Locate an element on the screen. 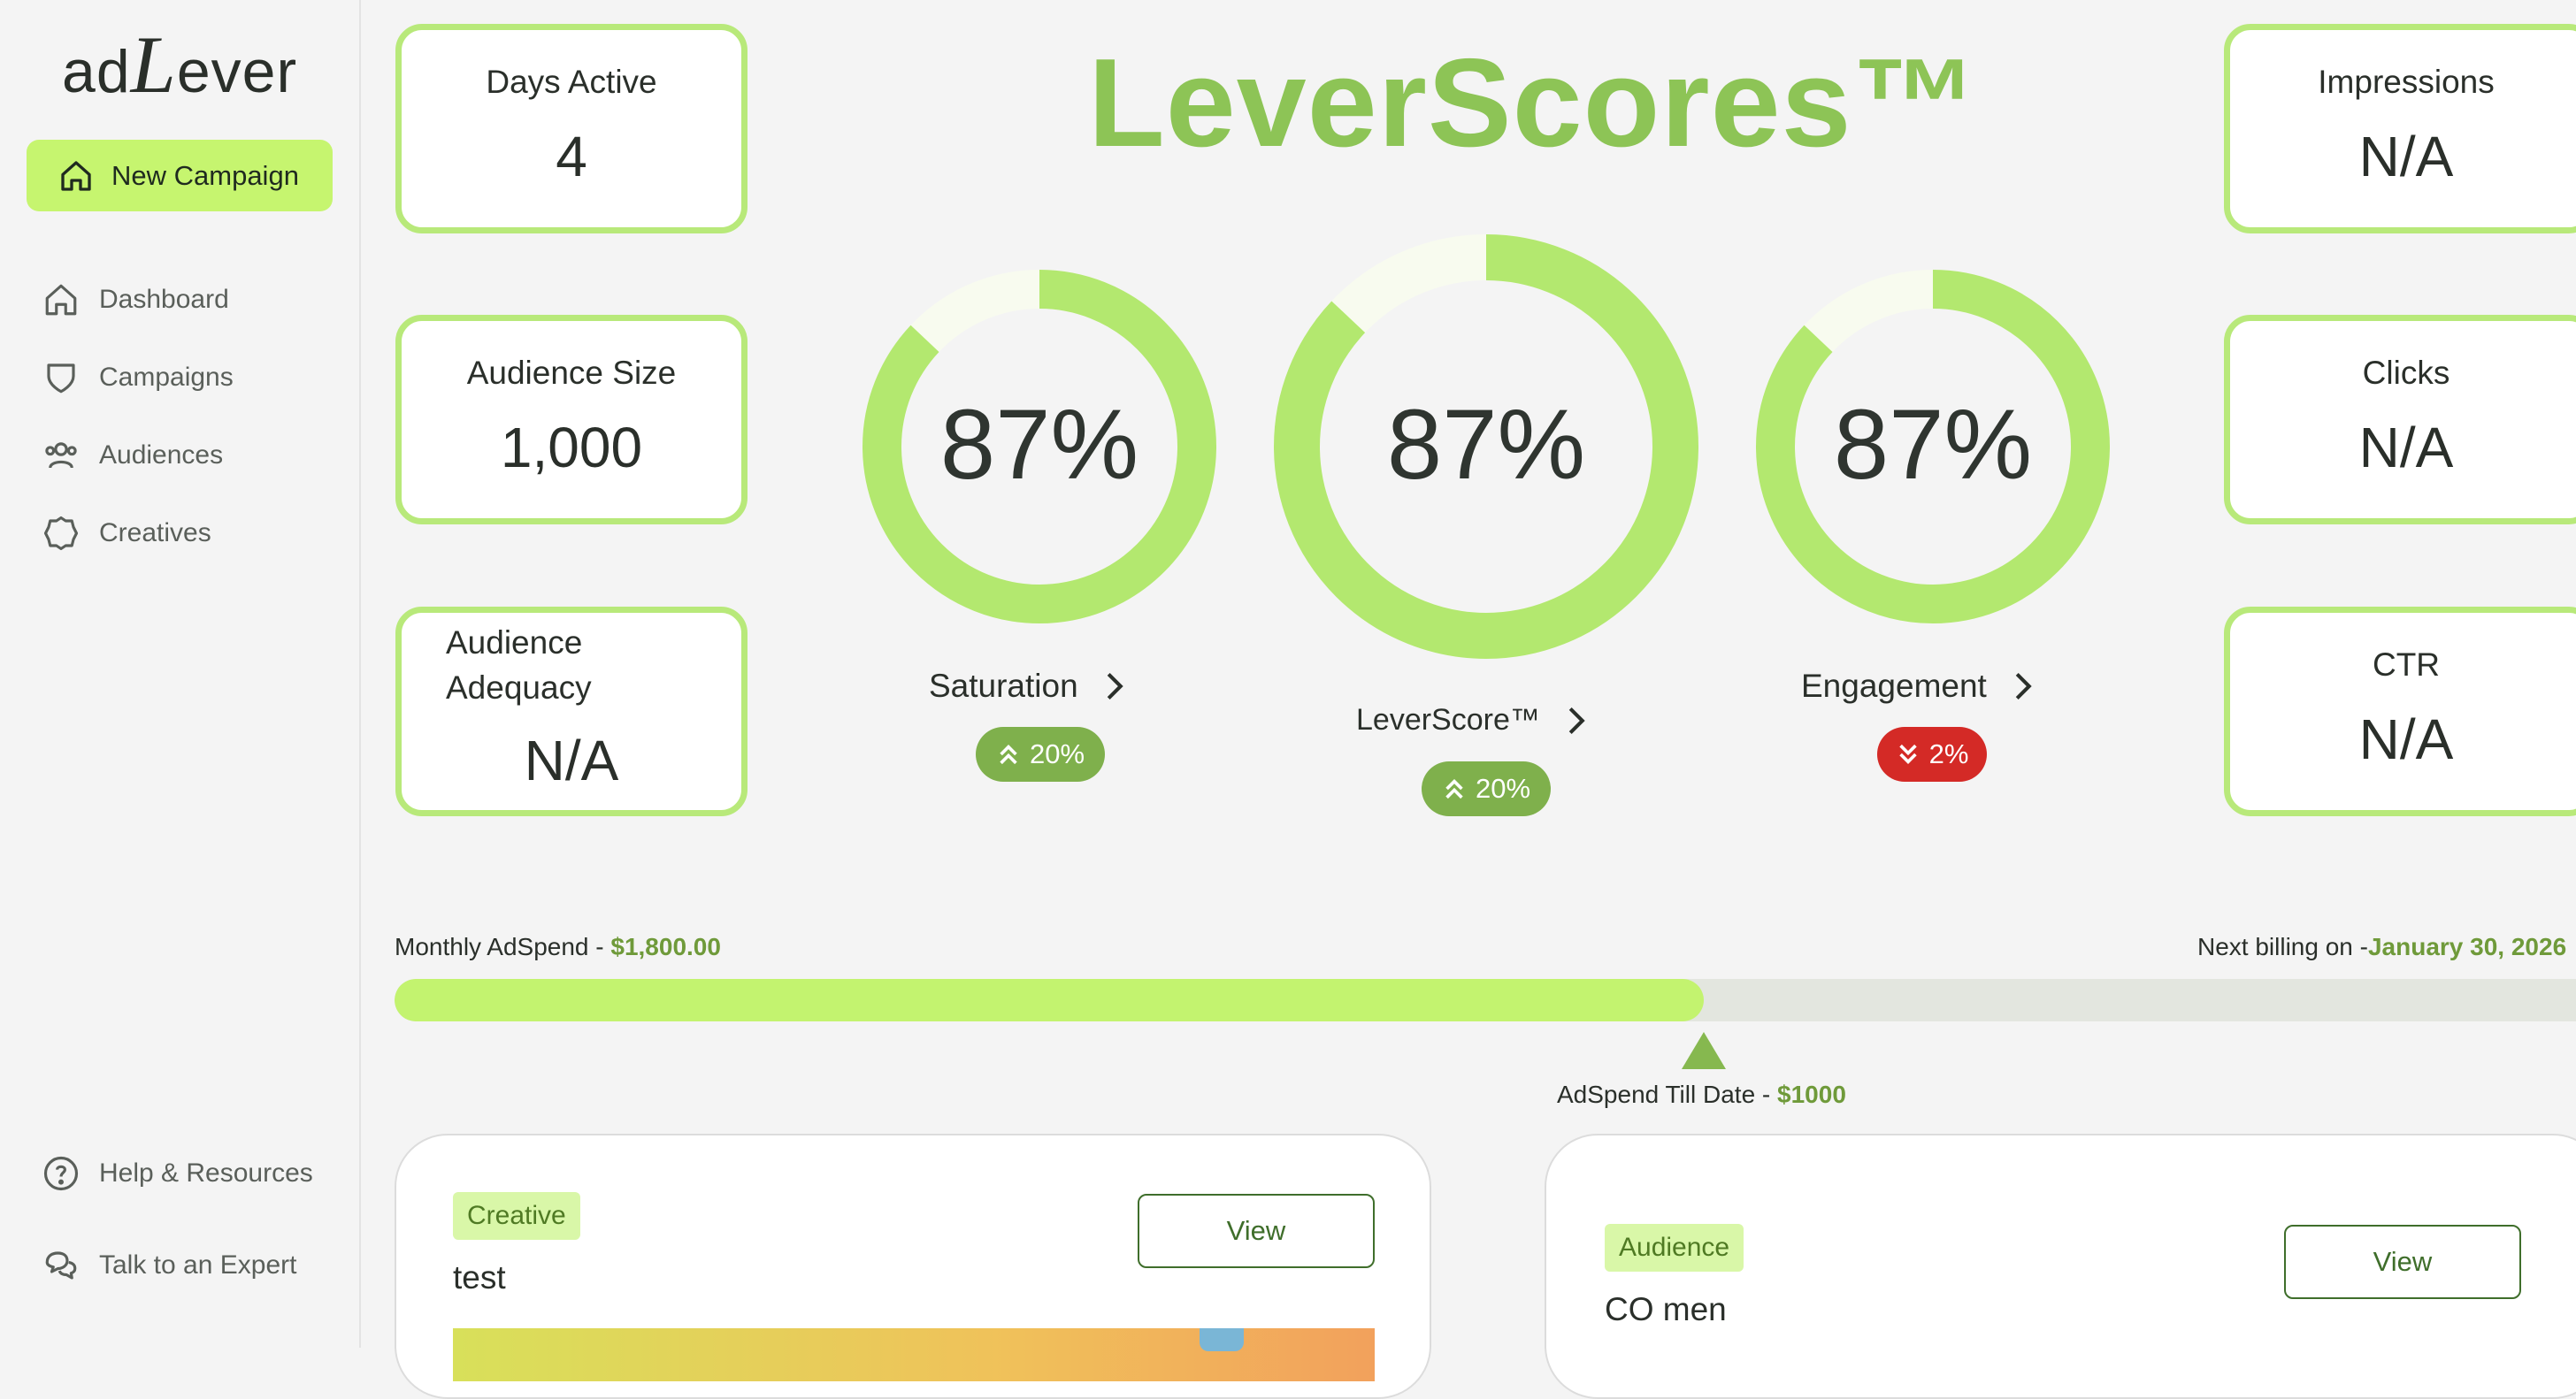 This screenshot has width=2576, height=1399. leverscore-change-badge: 20% is located at coordinates (1486, 788).